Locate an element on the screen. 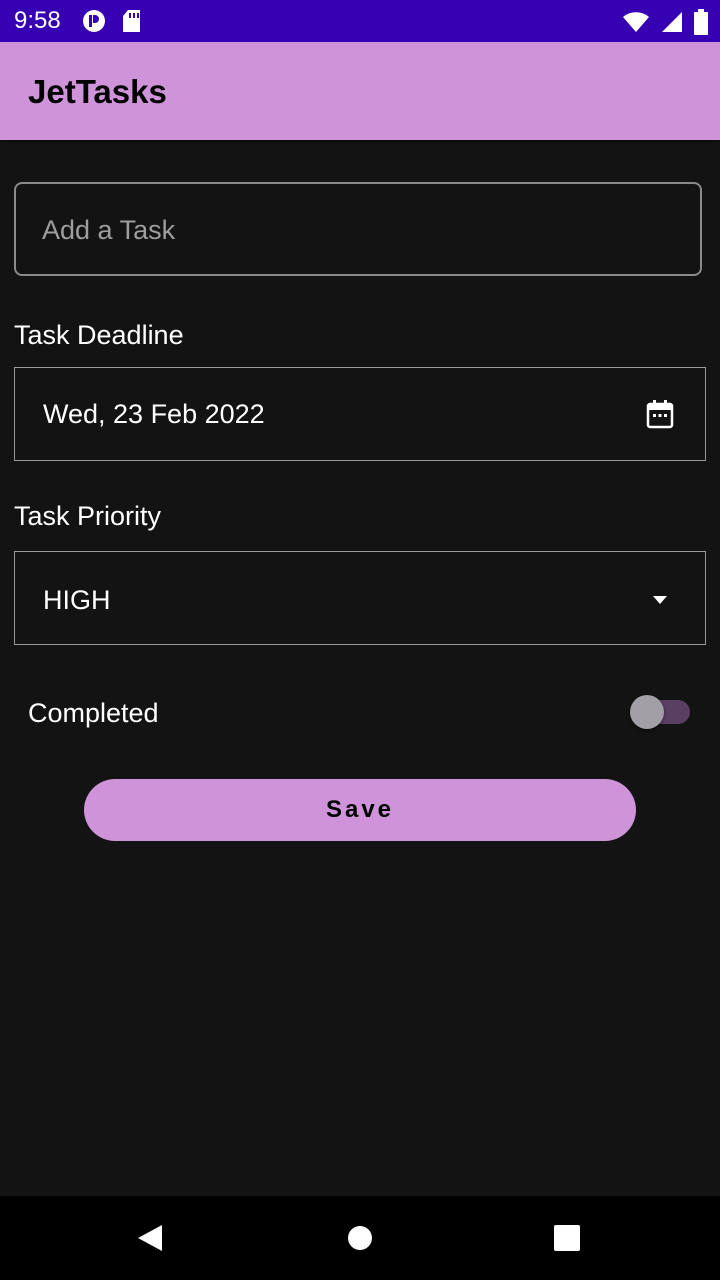 Image resolution: width=720 pixels, height=1280 pixels. calendar-icon is located at coordinates (660, 414).